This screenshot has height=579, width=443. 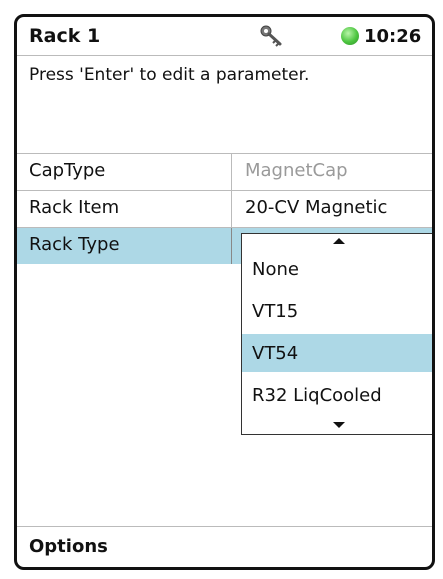 What do you see at coordinates (67, 170) in the screenshot?
I see `row-label: CapType` at bounding box center [67, 170].